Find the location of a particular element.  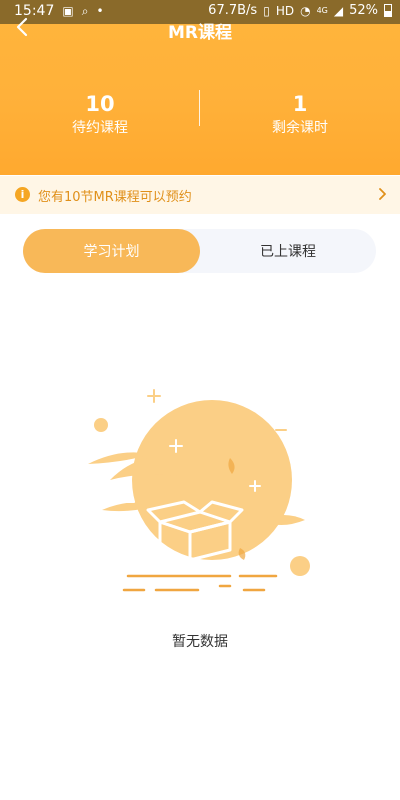

stat-pending-label: 待约课程 is located at coordinates (100, 128).